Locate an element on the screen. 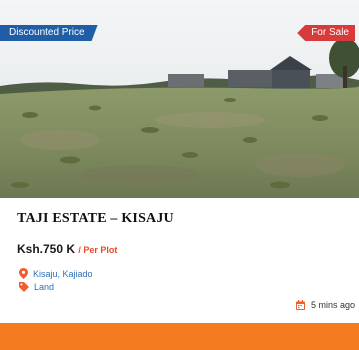  category-text: Land is located at coordinates (44, 287).